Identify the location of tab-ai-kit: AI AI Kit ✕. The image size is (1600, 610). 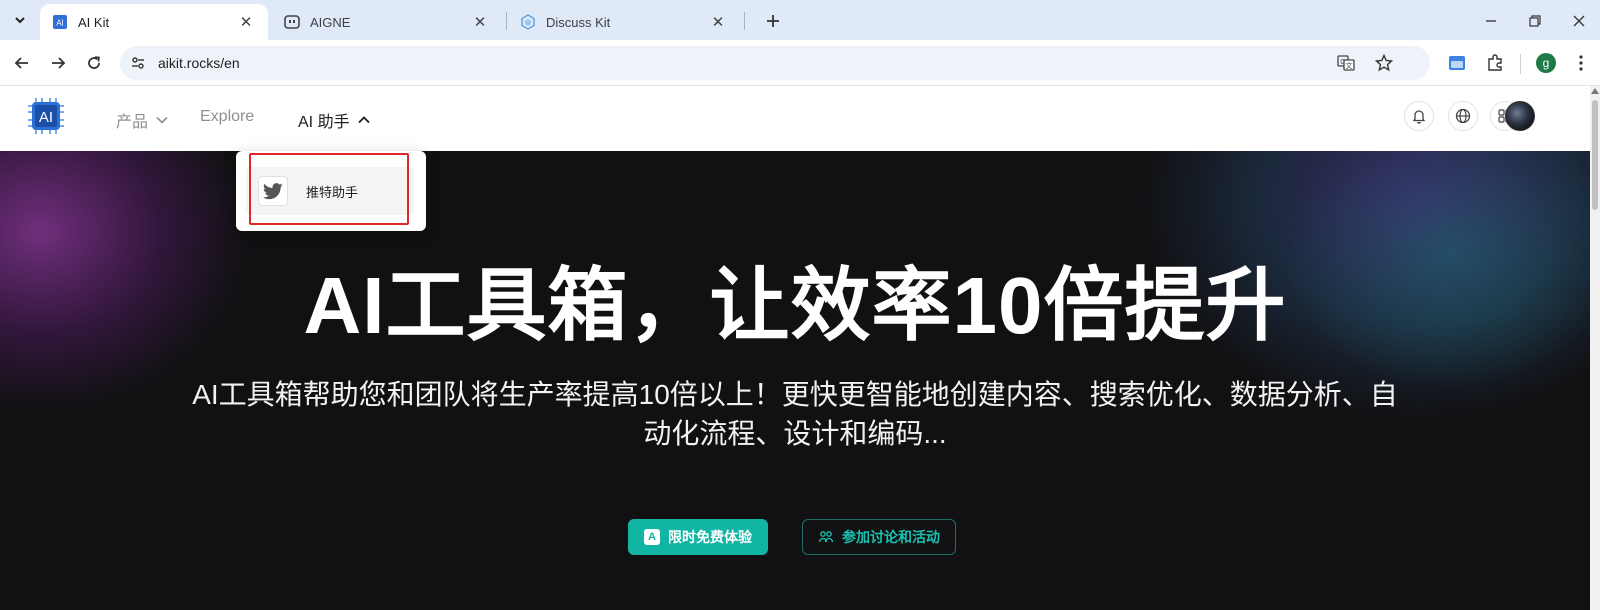
(154, 22).